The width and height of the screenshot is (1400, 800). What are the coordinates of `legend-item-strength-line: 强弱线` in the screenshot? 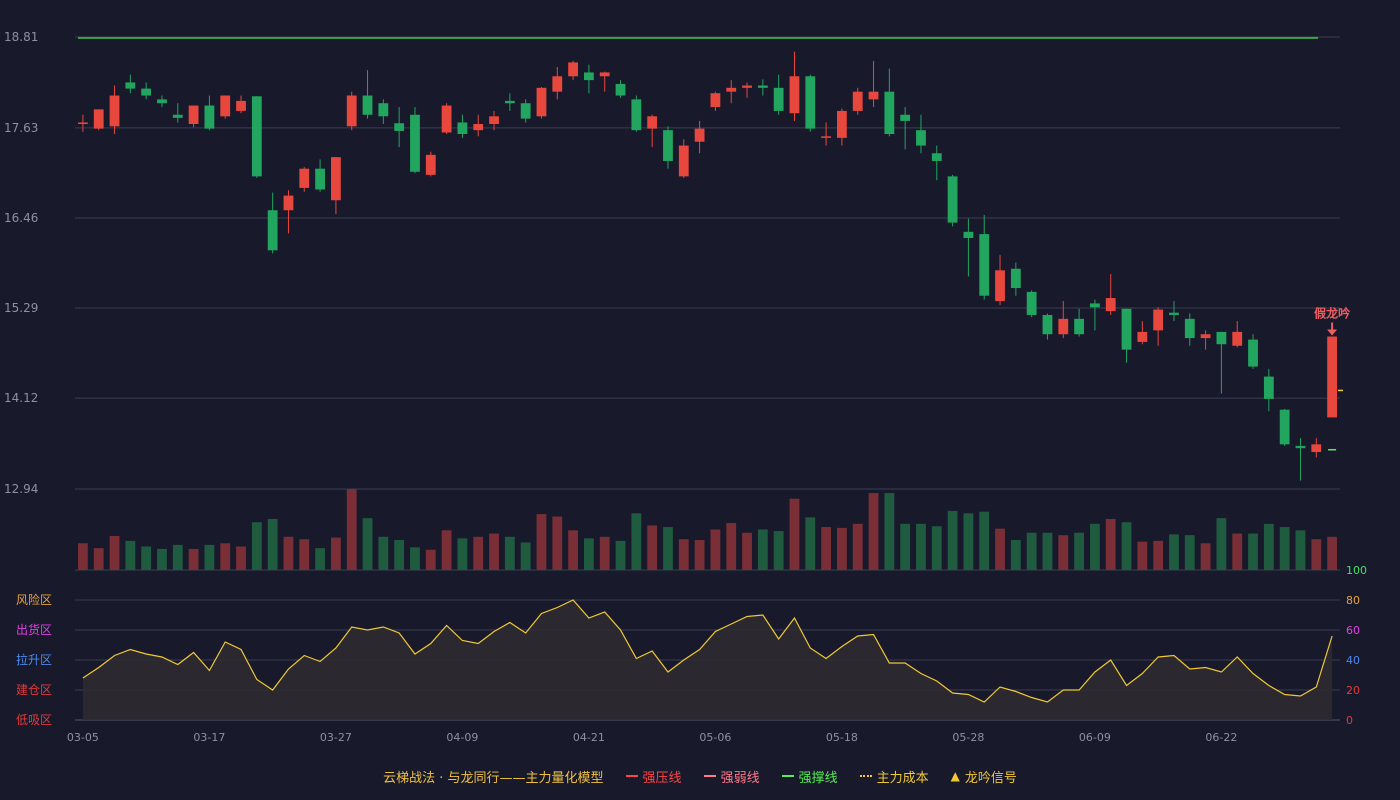 It's located at (731, 776).